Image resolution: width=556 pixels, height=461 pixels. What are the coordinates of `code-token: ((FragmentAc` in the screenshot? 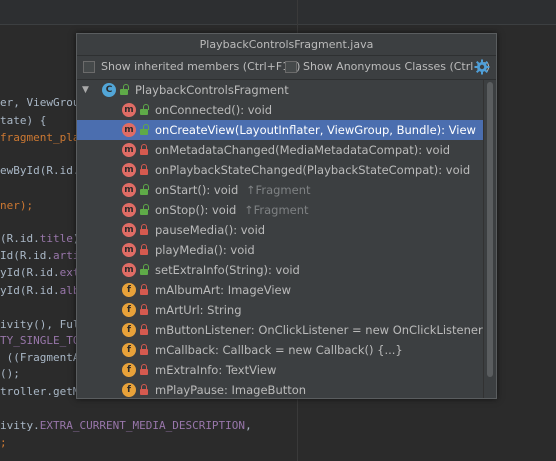 It's located at (43, 357).